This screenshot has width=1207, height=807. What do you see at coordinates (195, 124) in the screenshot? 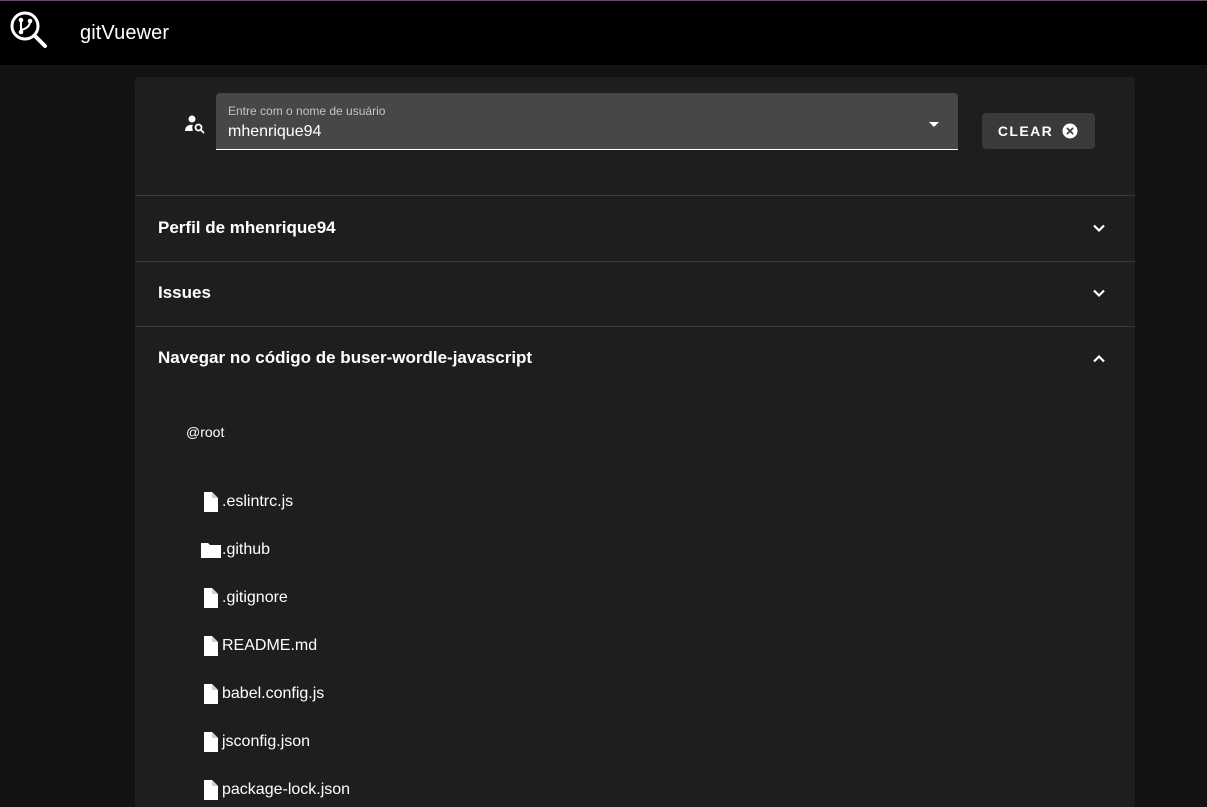
I see `account-search-icon` at bounding box center [195, 124].